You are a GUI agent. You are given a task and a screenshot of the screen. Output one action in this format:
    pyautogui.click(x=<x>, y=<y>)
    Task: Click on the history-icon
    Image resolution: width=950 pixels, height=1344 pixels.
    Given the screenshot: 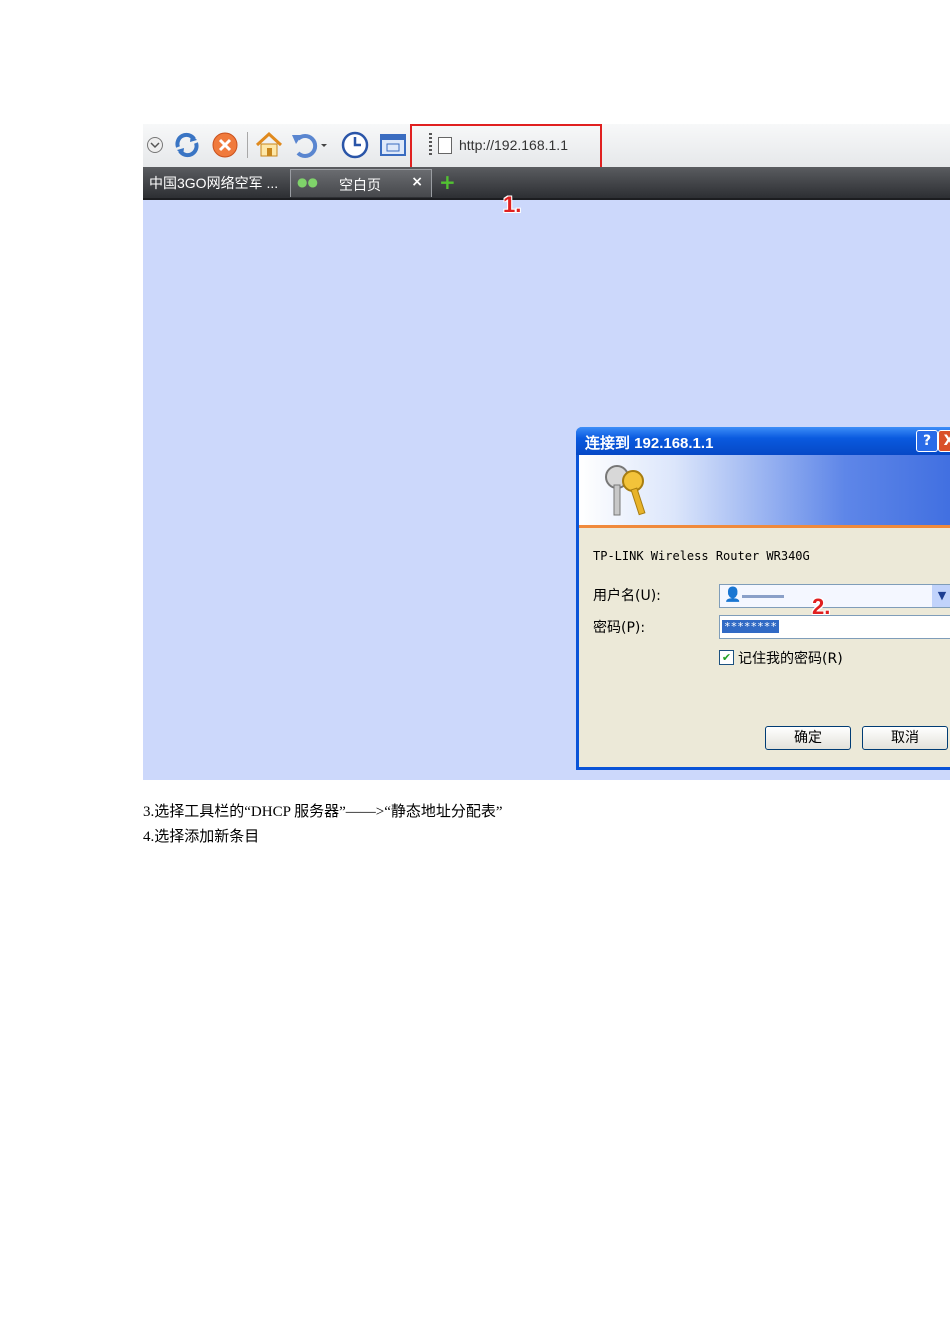 What is the action you would take?
    pyautogui.click(x=355, y=145)
    